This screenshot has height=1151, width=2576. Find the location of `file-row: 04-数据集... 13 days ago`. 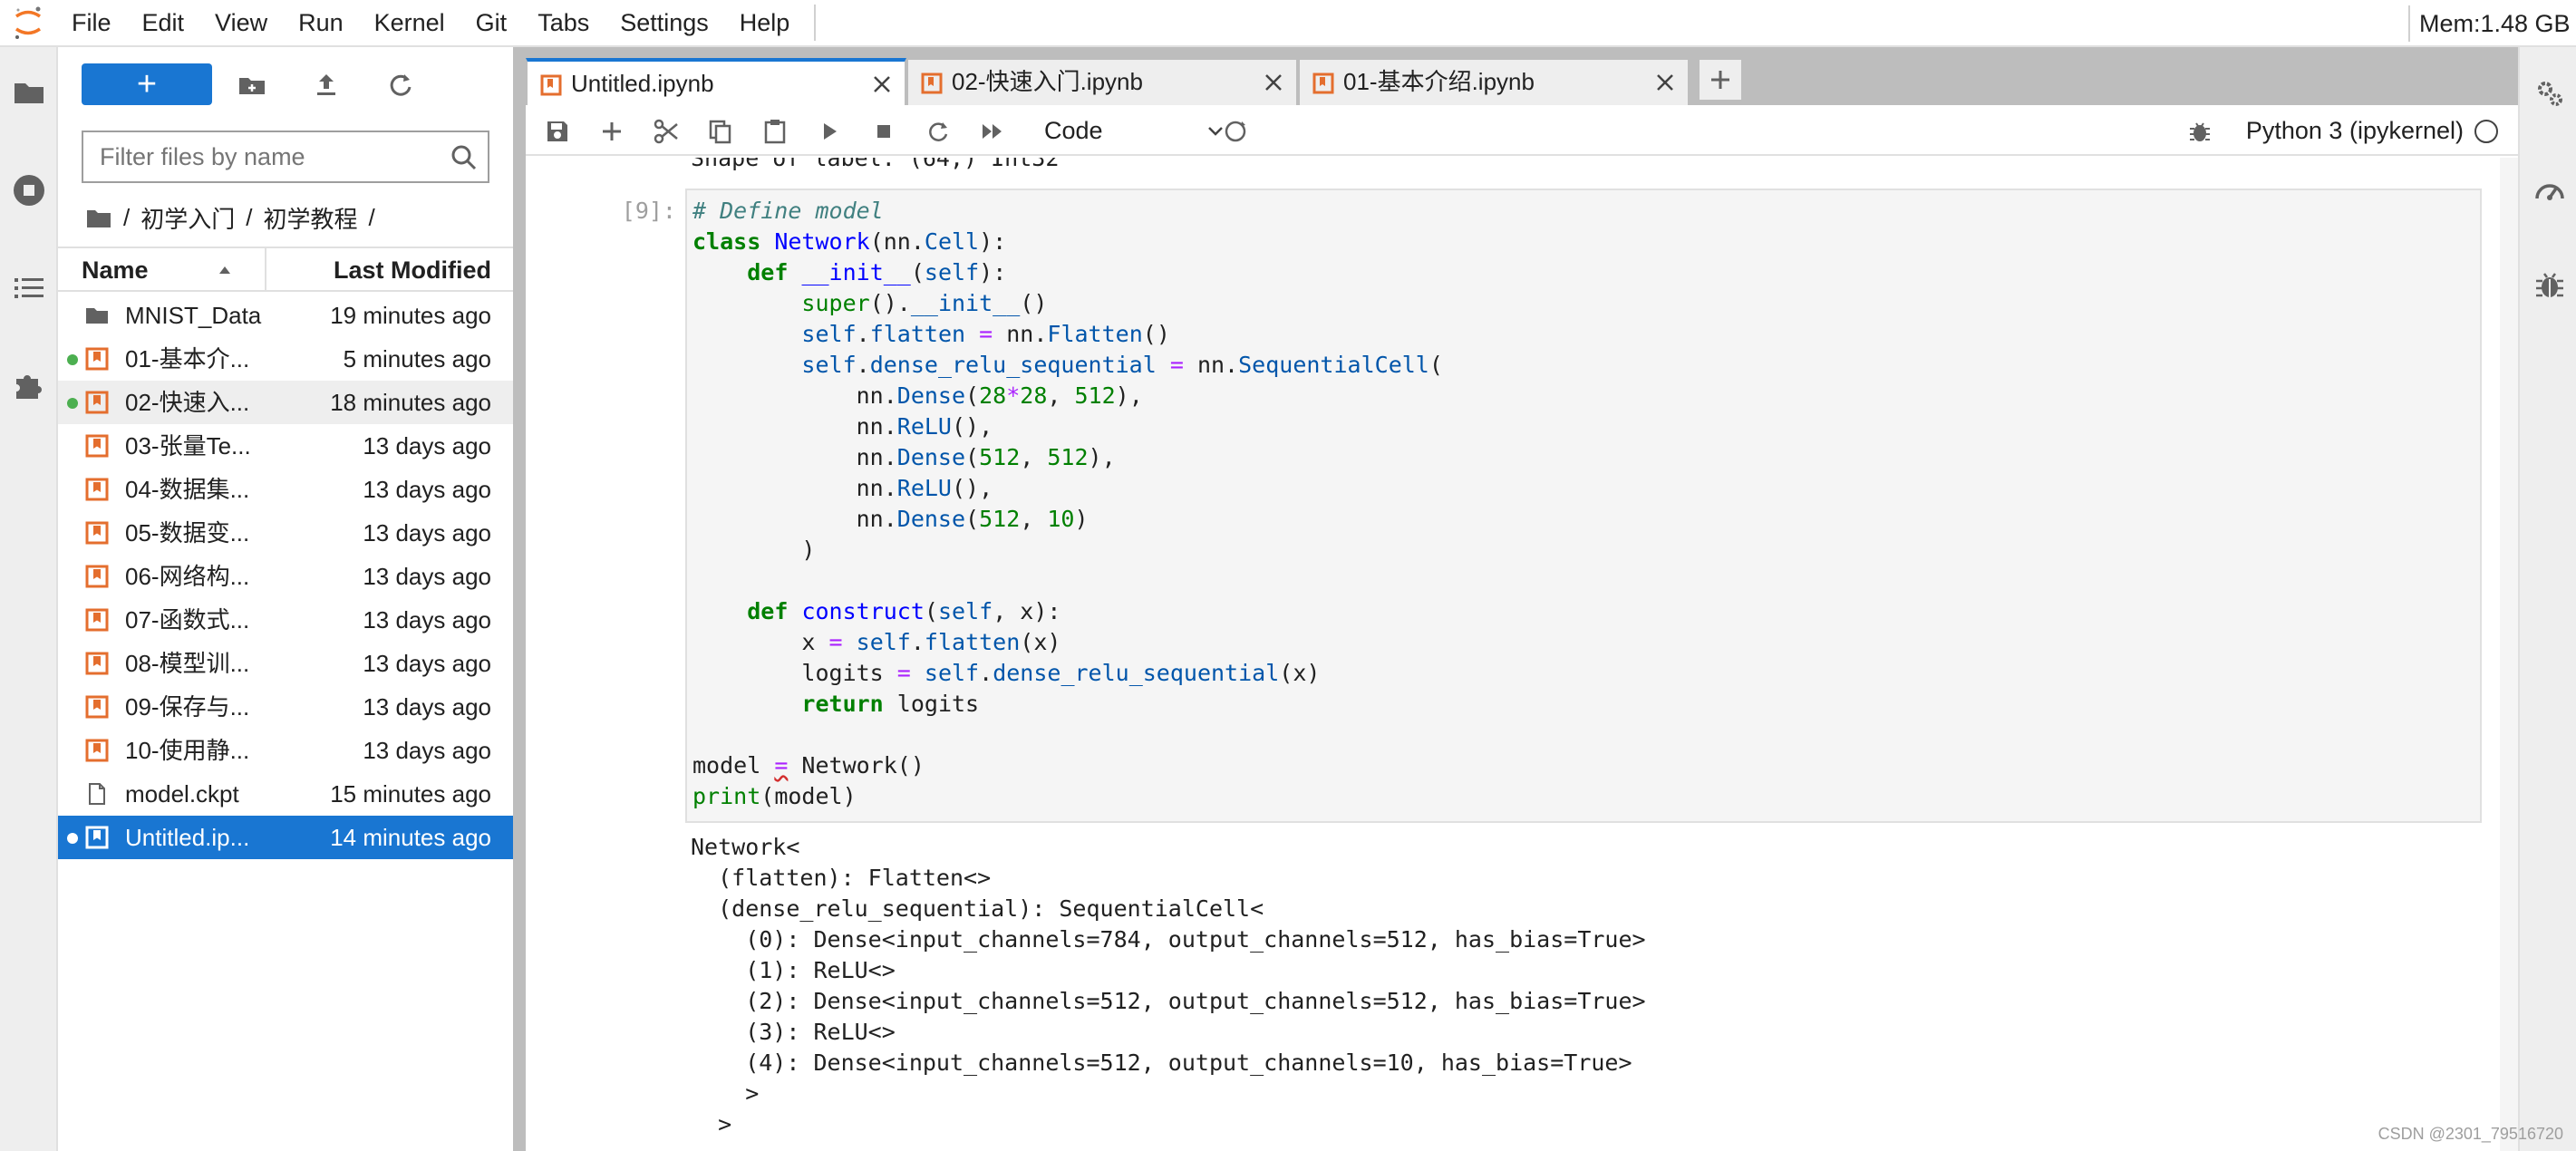

file-row: 04-数据集... 13 days ago is located at coordinates (285, 490).